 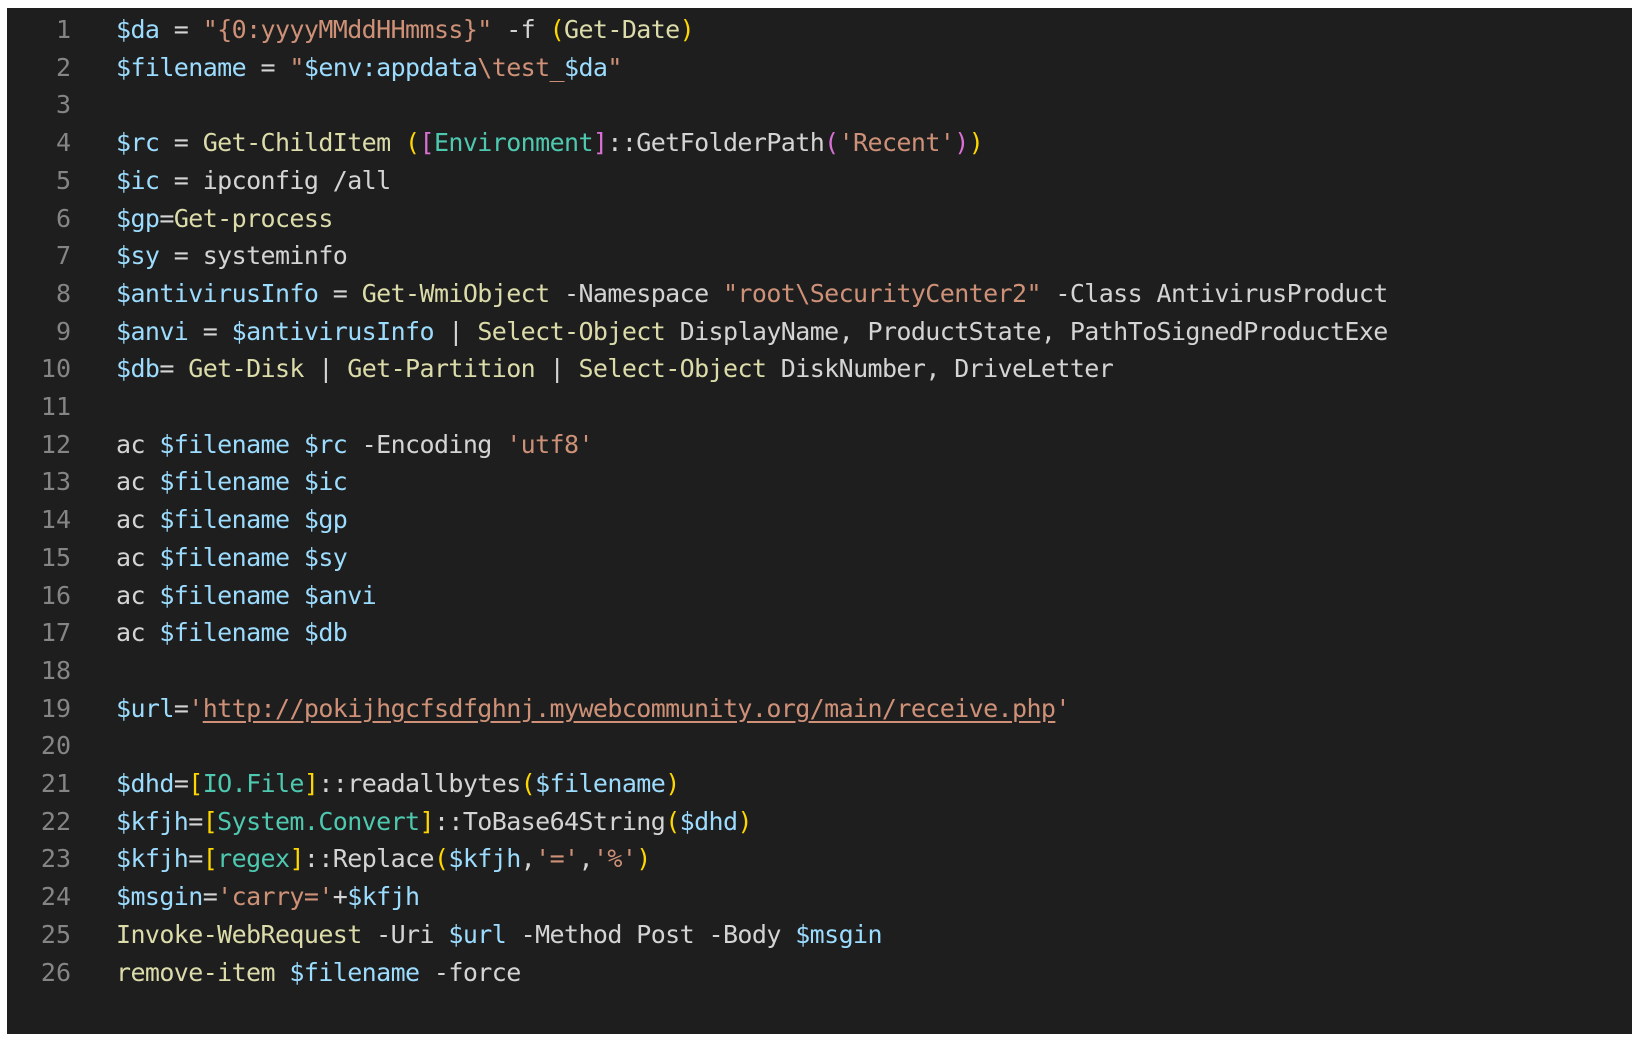 What do you see at coordinates (253, 180) in the screenshot?
I see `code-text: $ic = ipconfig /all` at bounding box center [253, 180].